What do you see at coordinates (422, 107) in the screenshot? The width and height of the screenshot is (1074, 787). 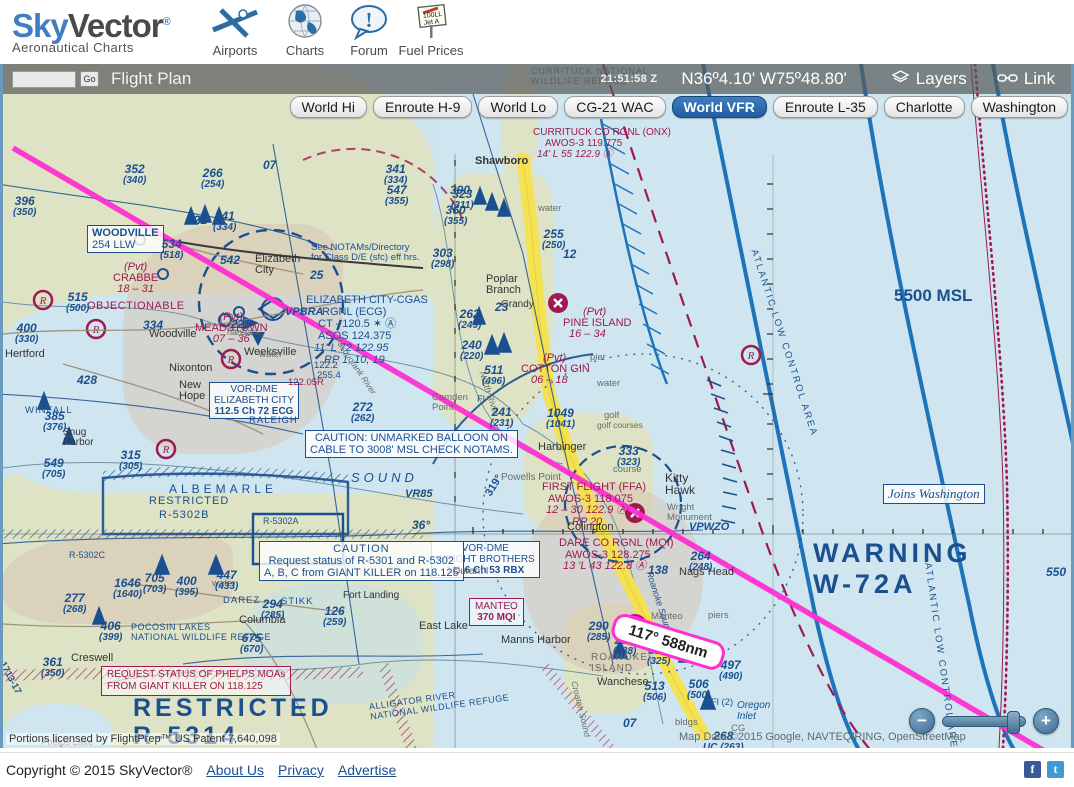 I see `chart-tab-enroute-h-9: Enroute H-9` at bounding box center [422, 107].